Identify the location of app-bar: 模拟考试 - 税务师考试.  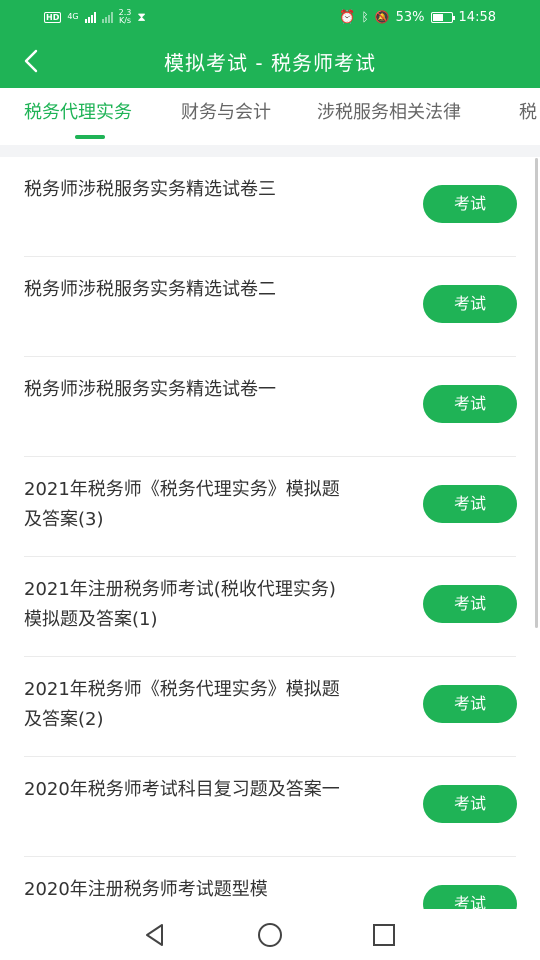
(270, 61).